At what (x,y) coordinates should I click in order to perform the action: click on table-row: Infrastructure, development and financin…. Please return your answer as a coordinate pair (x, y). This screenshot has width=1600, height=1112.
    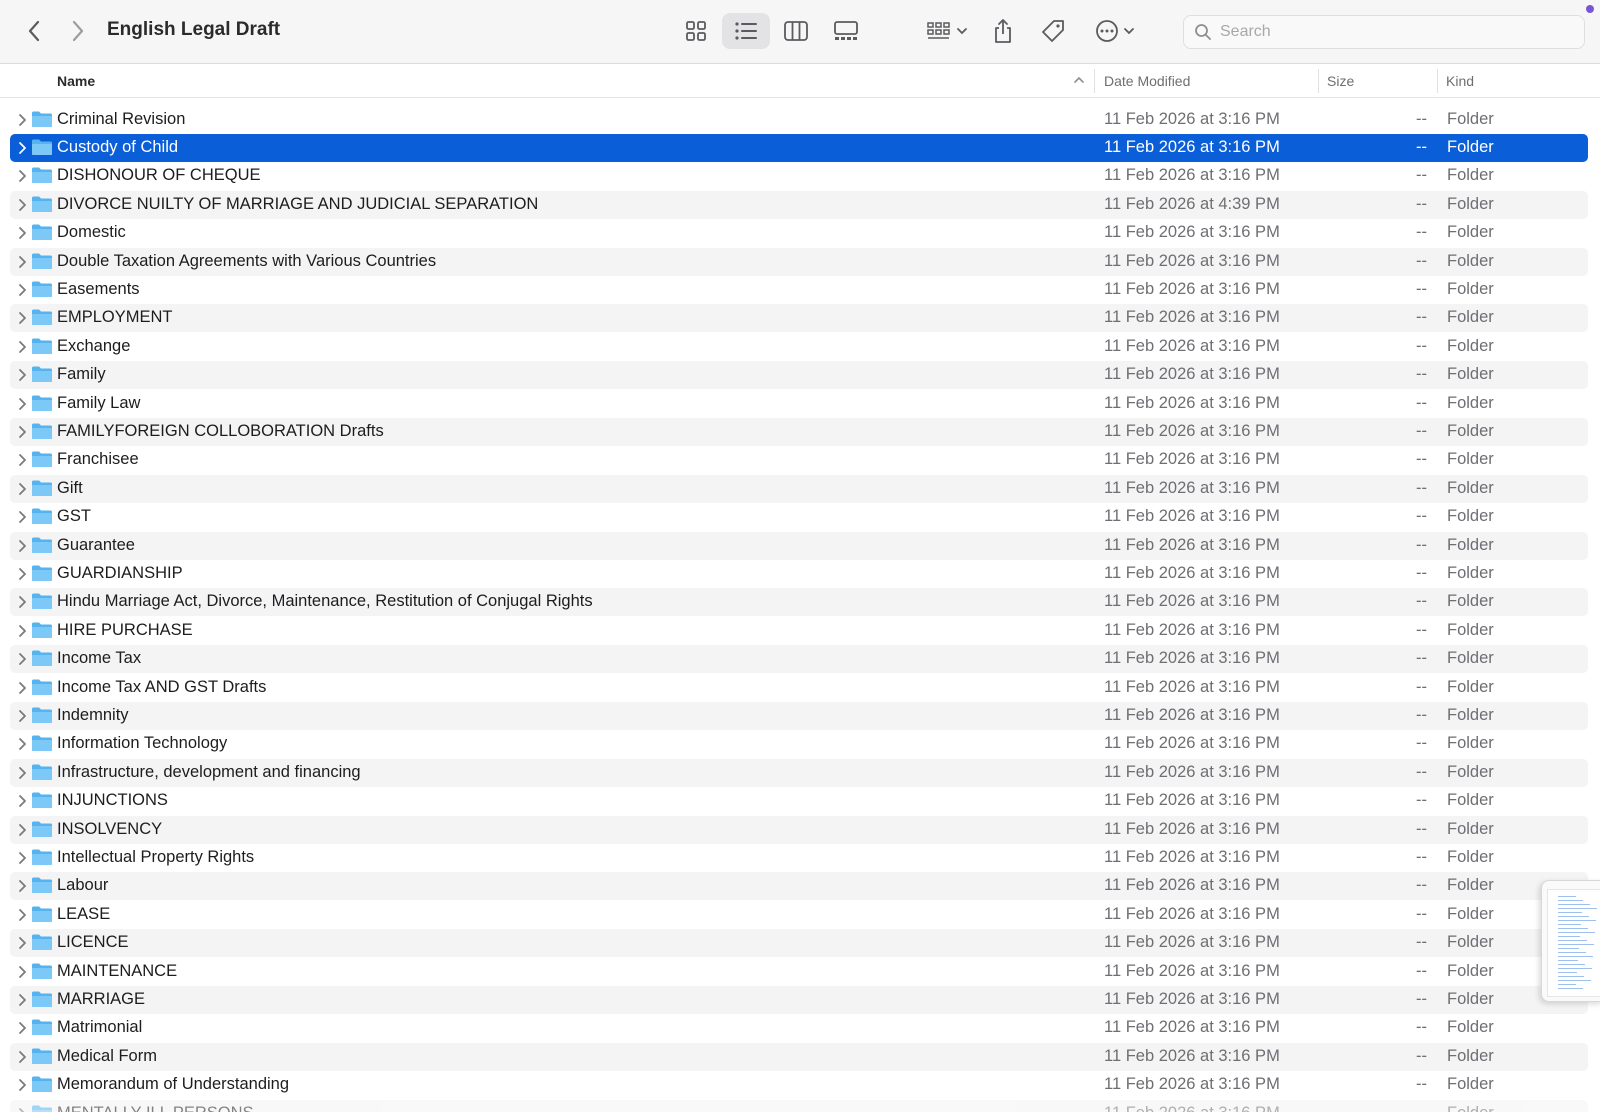
    Looking at the image, I should click on (799, 772).